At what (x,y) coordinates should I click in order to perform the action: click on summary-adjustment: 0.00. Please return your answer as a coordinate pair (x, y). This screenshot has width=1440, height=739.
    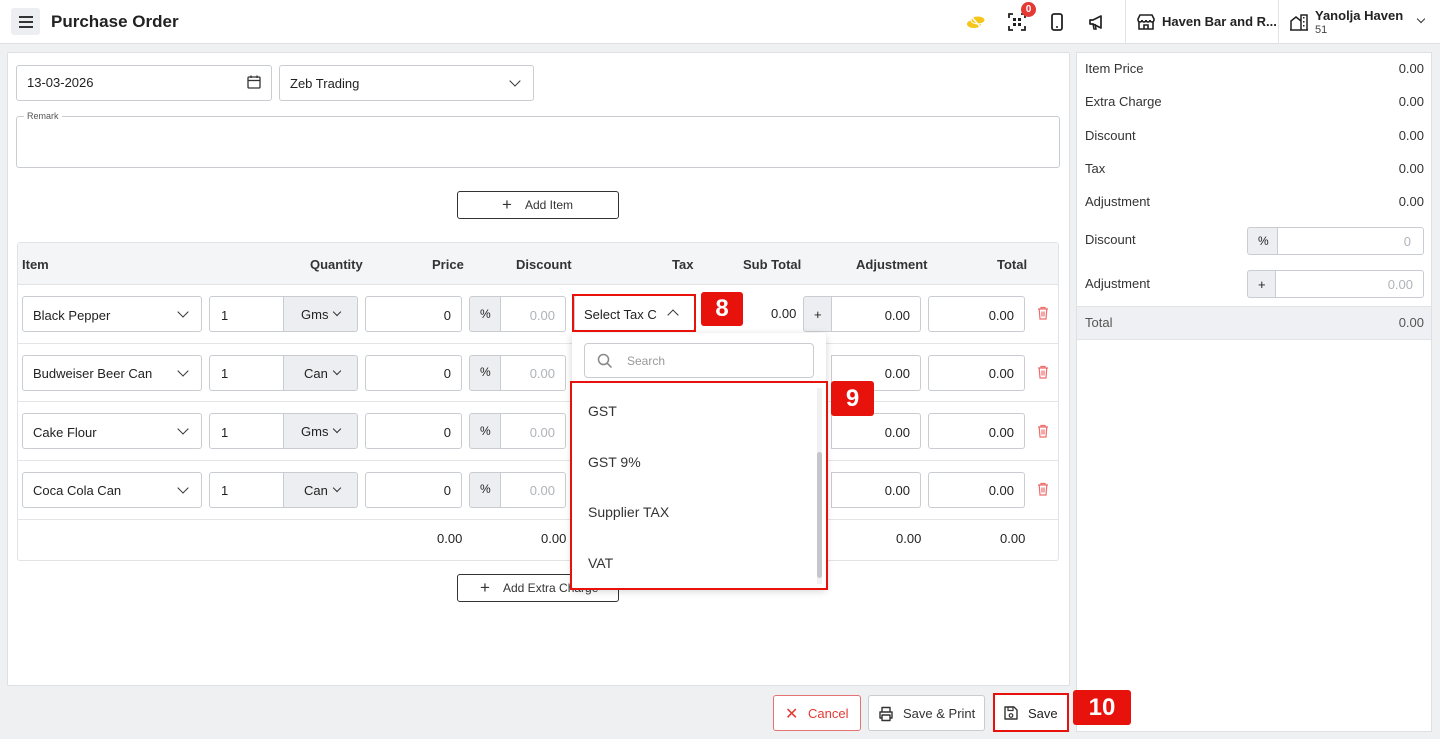
    Looking at the image, I should click on (1411, 201).